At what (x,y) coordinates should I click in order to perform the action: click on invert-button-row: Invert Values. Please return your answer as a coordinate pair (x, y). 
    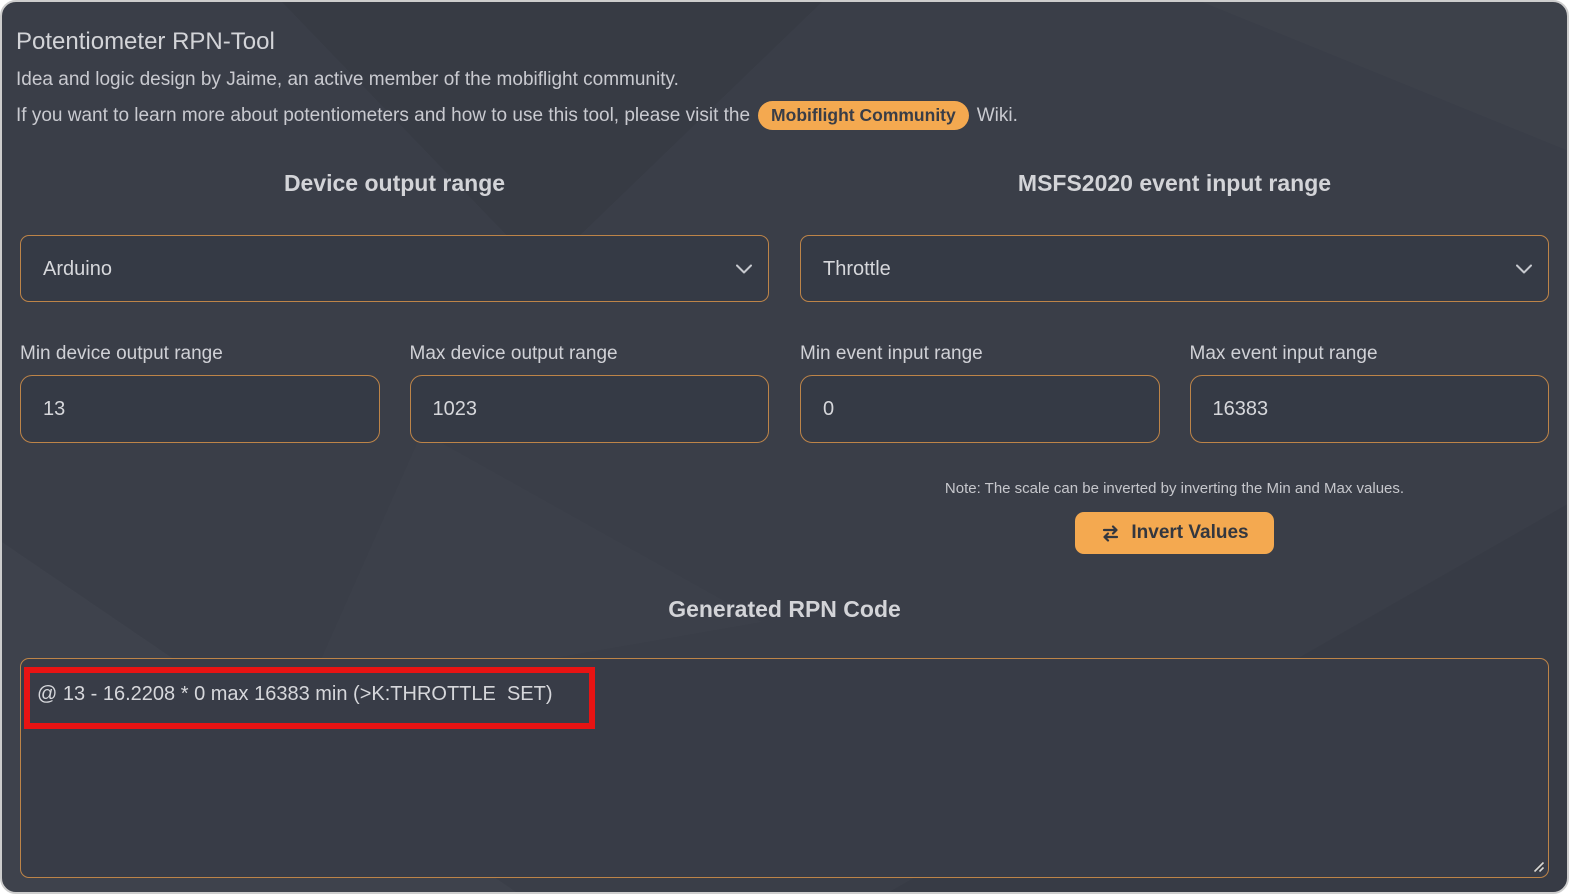
    Looking at the image, I should click on (1174, 533).